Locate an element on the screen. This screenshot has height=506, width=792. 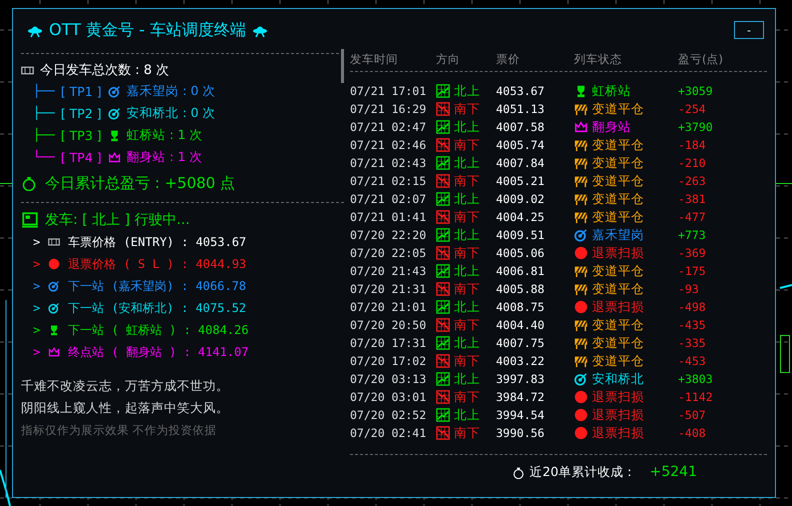
tree-branch: ├── is located at coordinates (44, 113).